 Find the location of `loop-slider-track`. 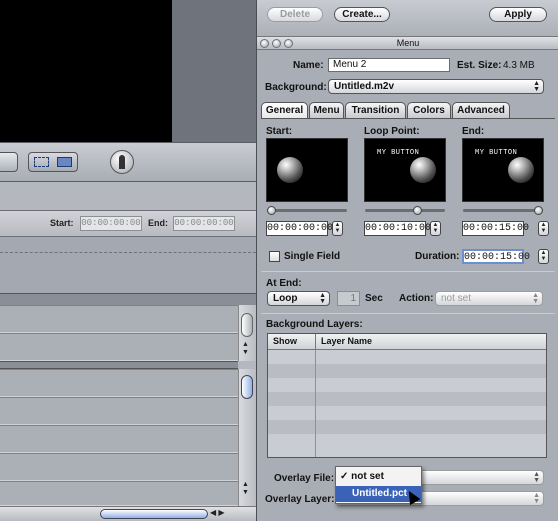

loop-slider-track is located at coordinates (405, 210).